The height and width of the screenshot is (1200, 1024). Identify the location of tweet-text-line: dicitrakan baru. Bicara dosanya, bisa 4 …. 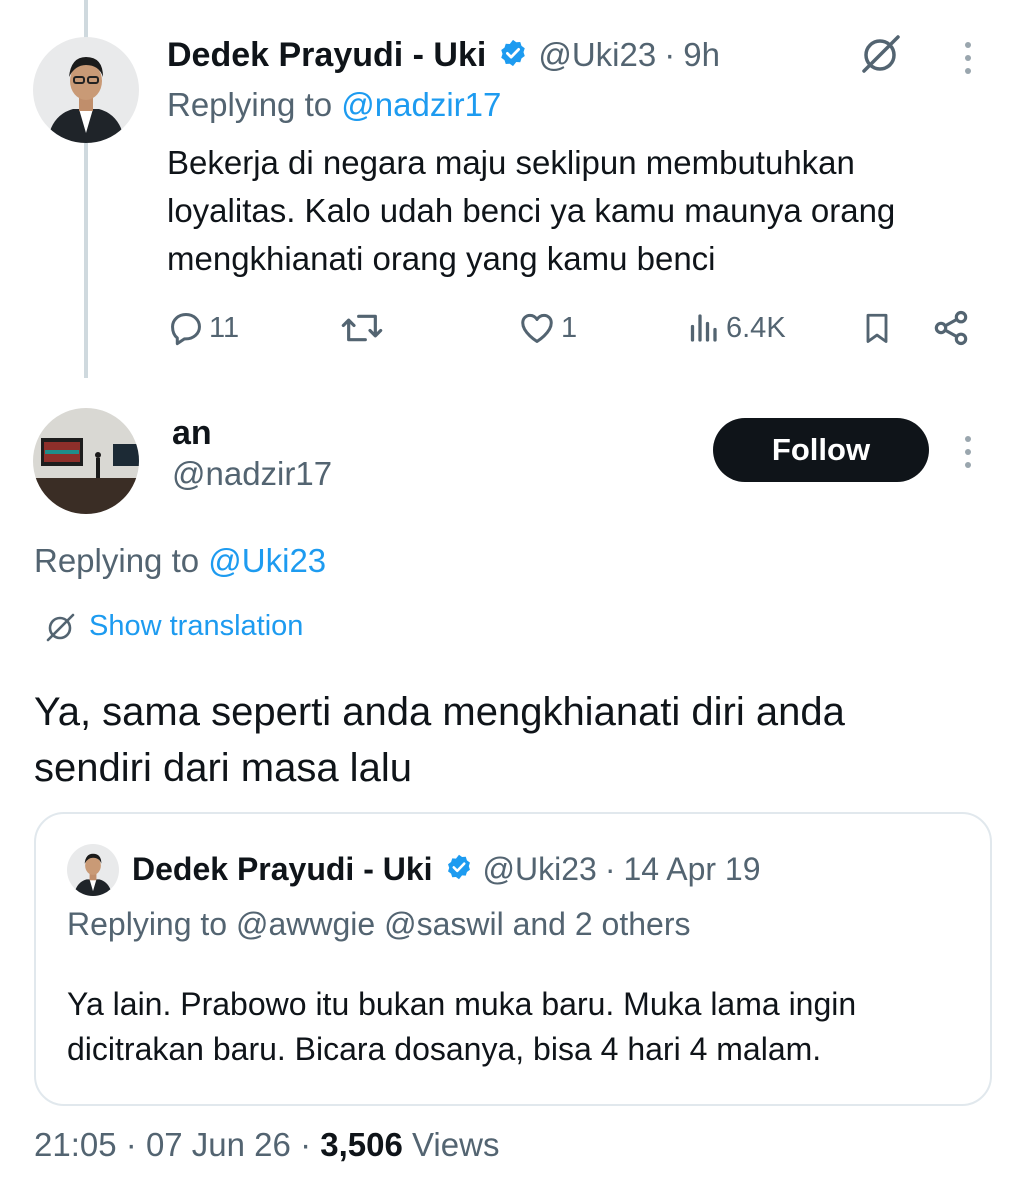
(444, 1049).